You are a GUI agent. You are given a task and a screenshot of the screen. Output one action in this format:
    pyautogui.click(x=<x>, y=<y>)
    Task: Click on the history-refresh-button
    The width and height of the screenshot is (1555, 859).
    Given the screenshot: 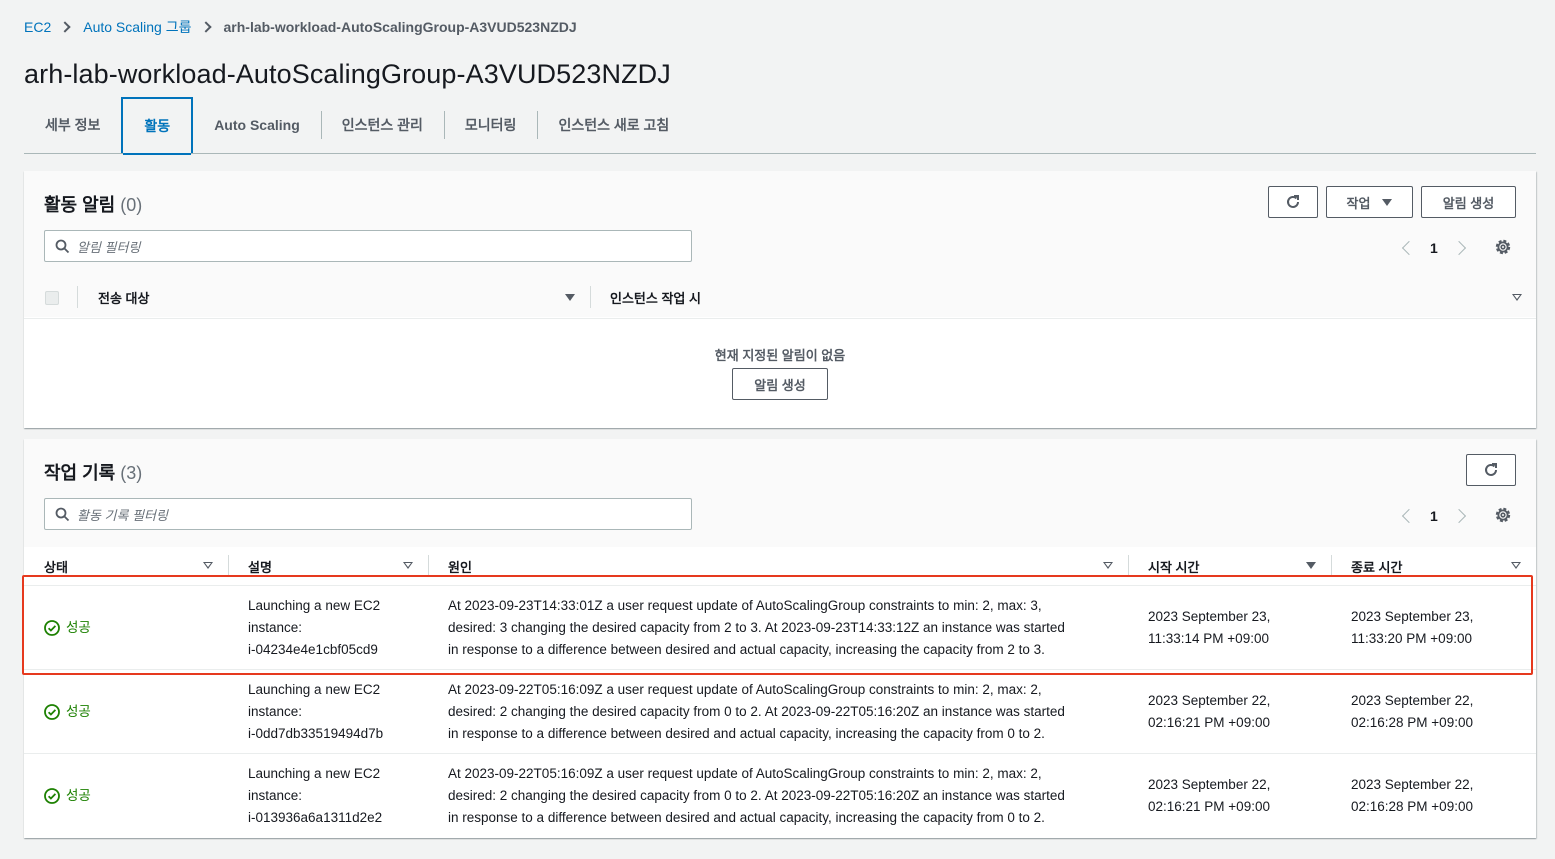 What is the action you would take?
    pyautogui.click(x=1491, y=470)
    